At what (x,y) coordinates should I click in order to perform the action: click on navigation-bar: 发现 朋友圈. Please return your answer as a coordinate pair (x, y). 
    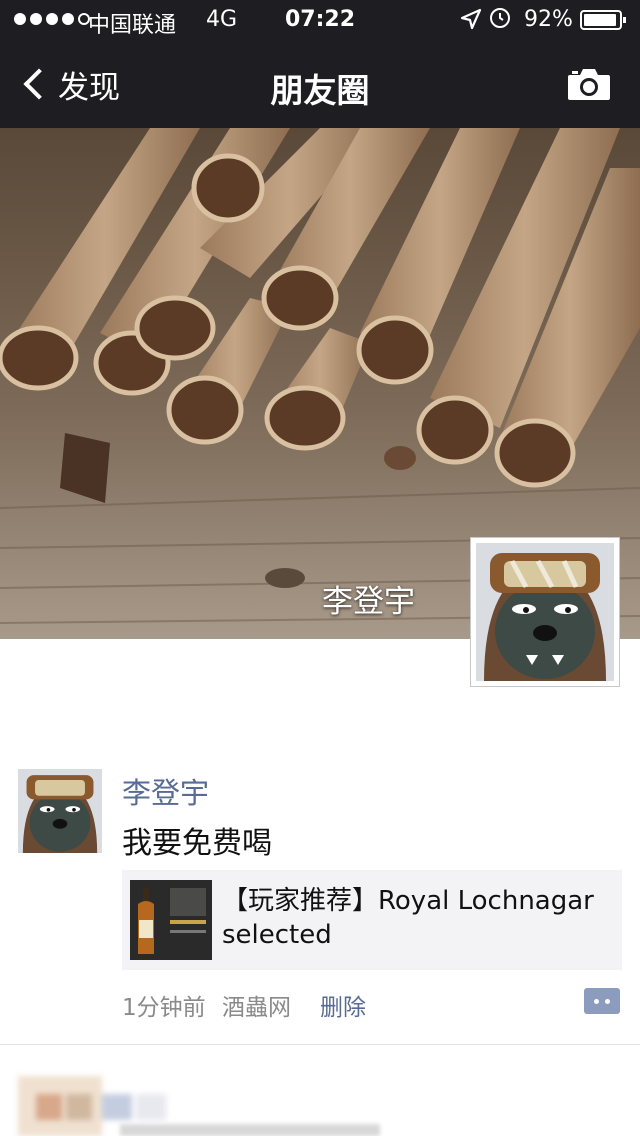
    Looking at the image, I should click on (320, 84).